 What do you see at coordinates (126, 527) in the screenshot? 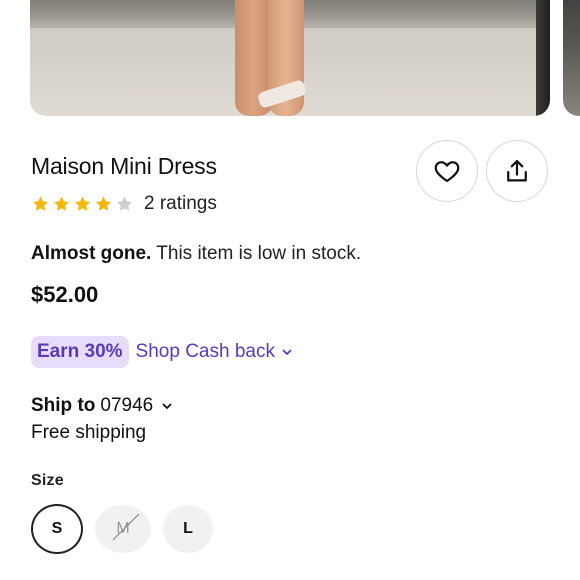
I see `unavailable-strike-icon` at bounding box center [126, 527].